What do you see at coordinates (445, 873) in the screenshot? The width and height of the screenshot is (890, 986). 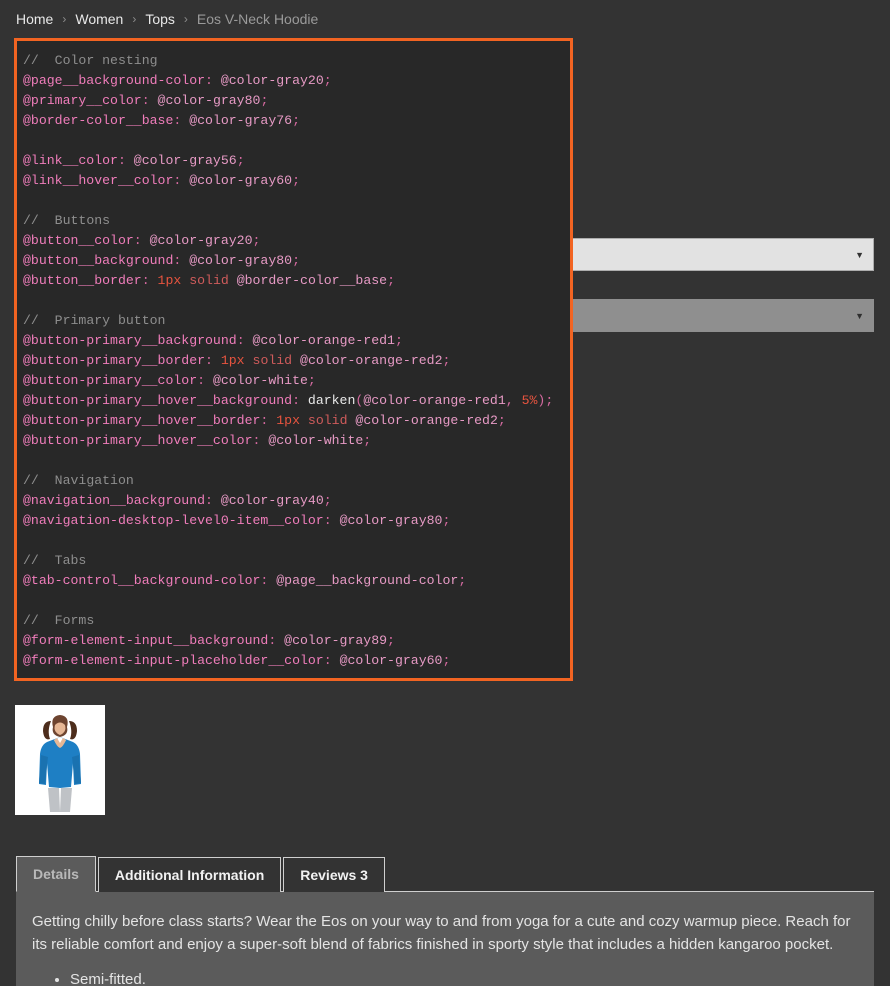 I see `tab-strip: Details Additional Information Reviews 3` at bounding box center [445, 873].